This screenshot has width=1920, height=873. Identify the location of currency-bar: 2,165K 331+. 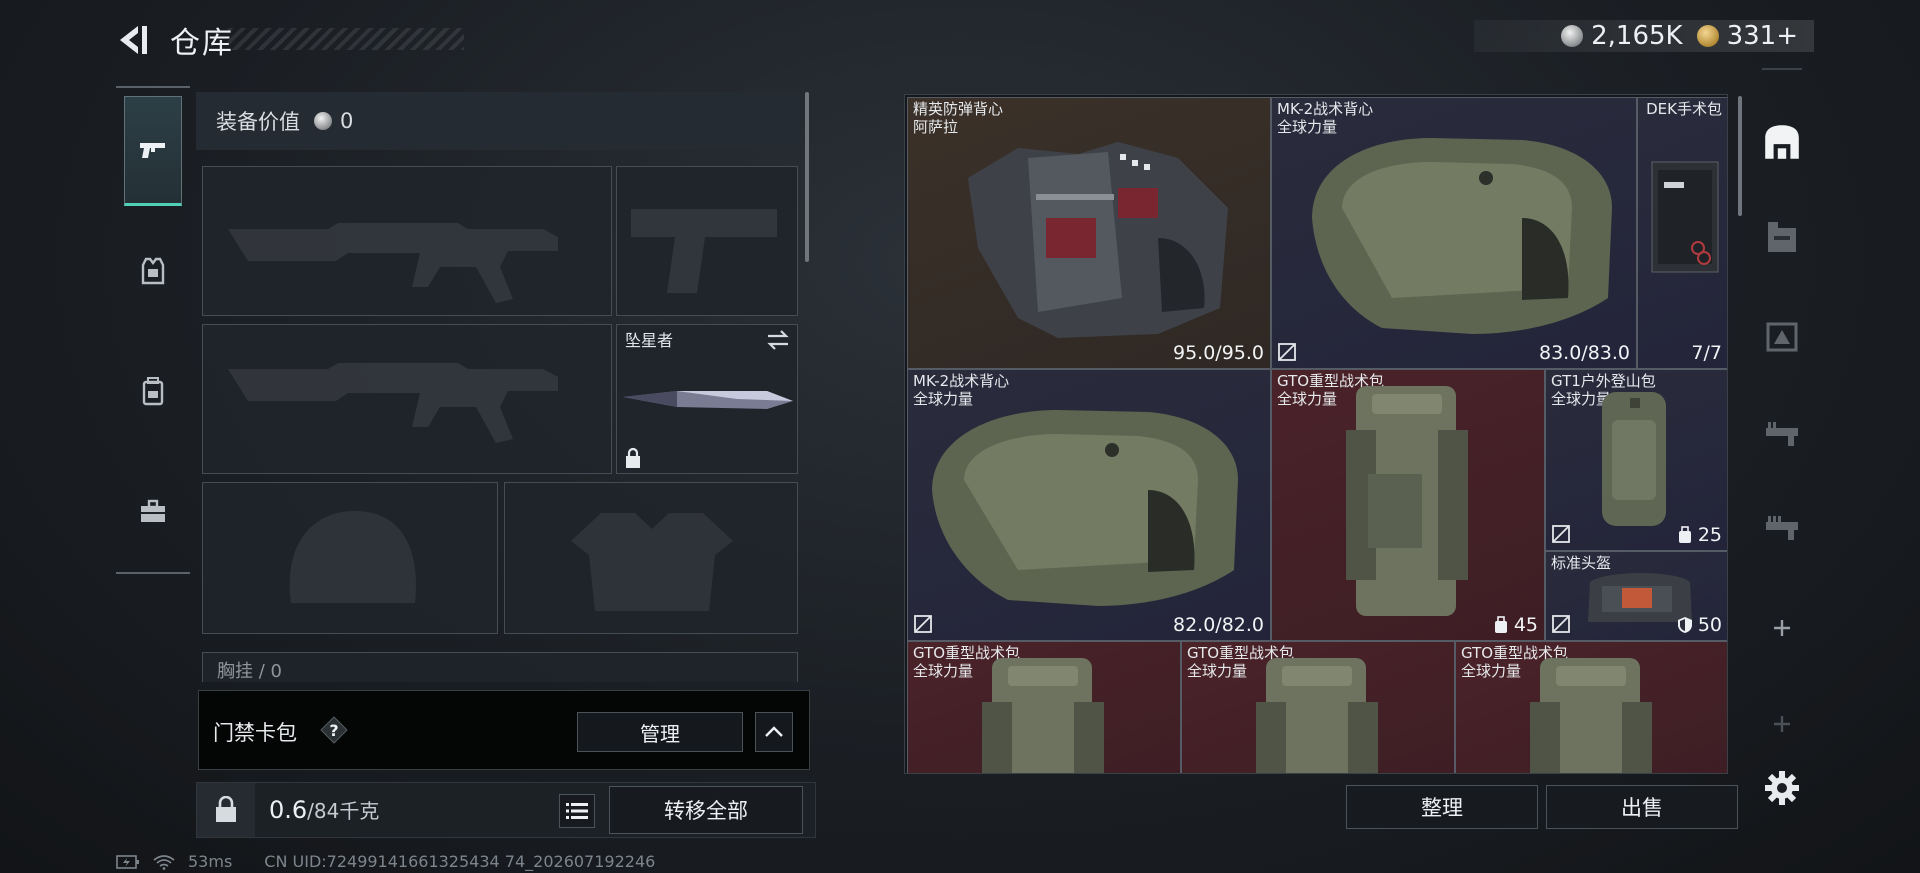
(1644, 36).